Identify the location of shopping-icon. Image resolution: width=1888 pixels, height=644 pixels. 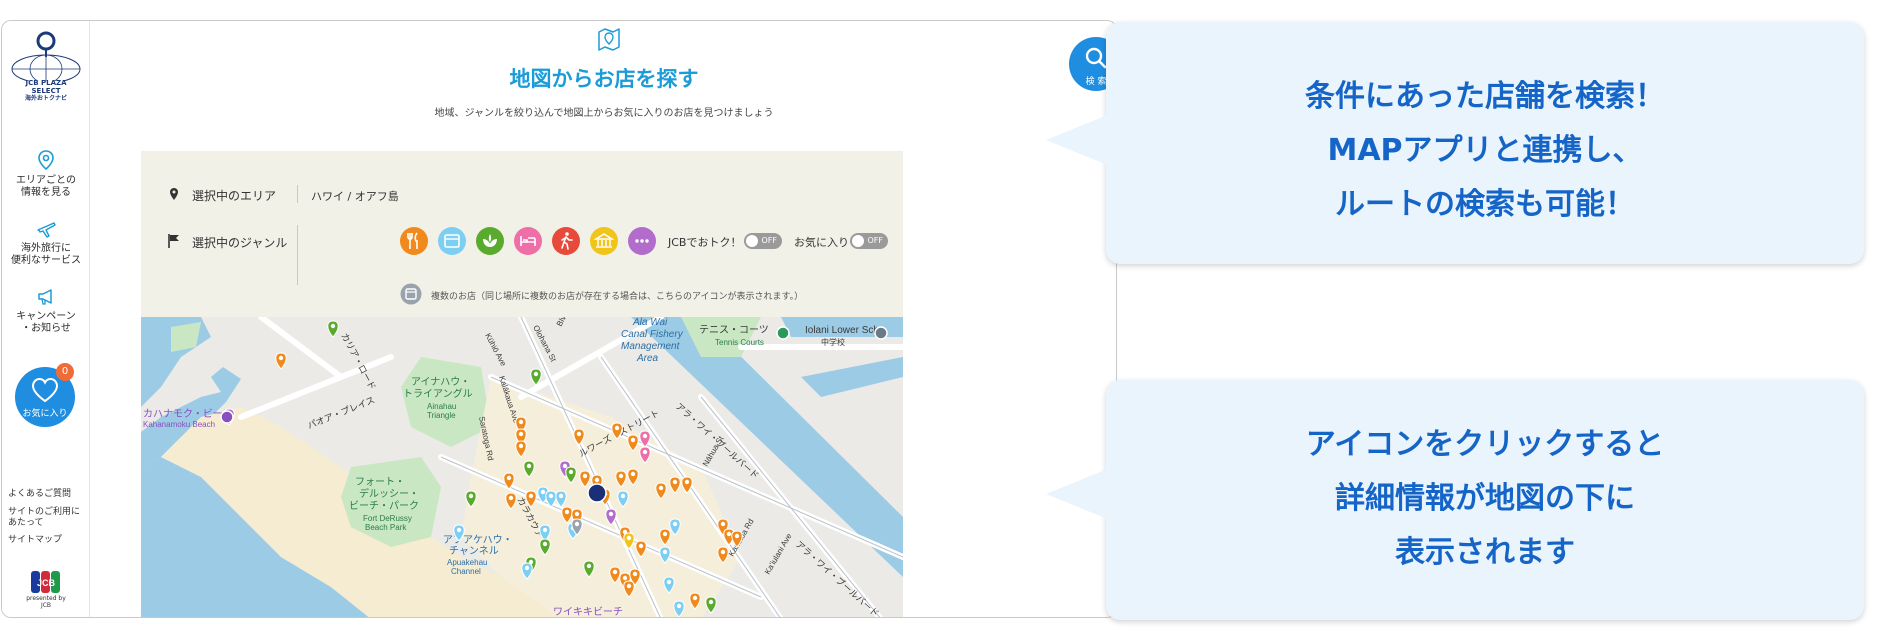
(452, 241).